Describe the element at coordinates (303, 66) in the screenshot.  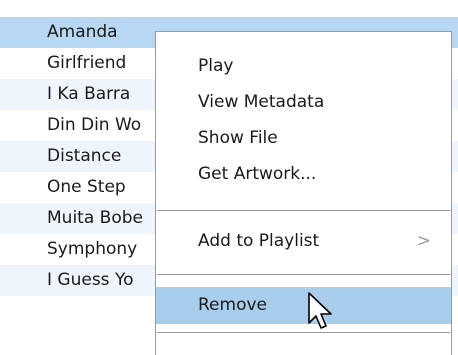
I see `menu-item-play: Play` at that location.